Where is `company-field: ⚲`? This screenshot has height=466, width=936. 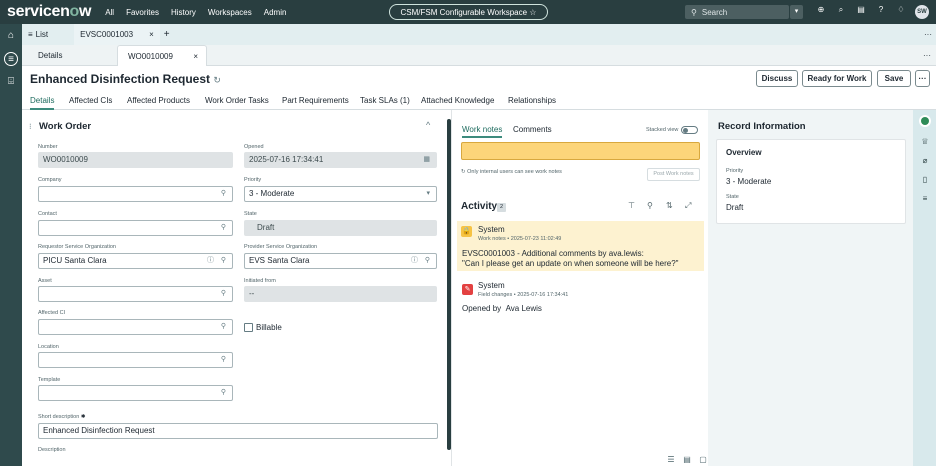
company-field: ⚲ is located at coordinates (135, 194).